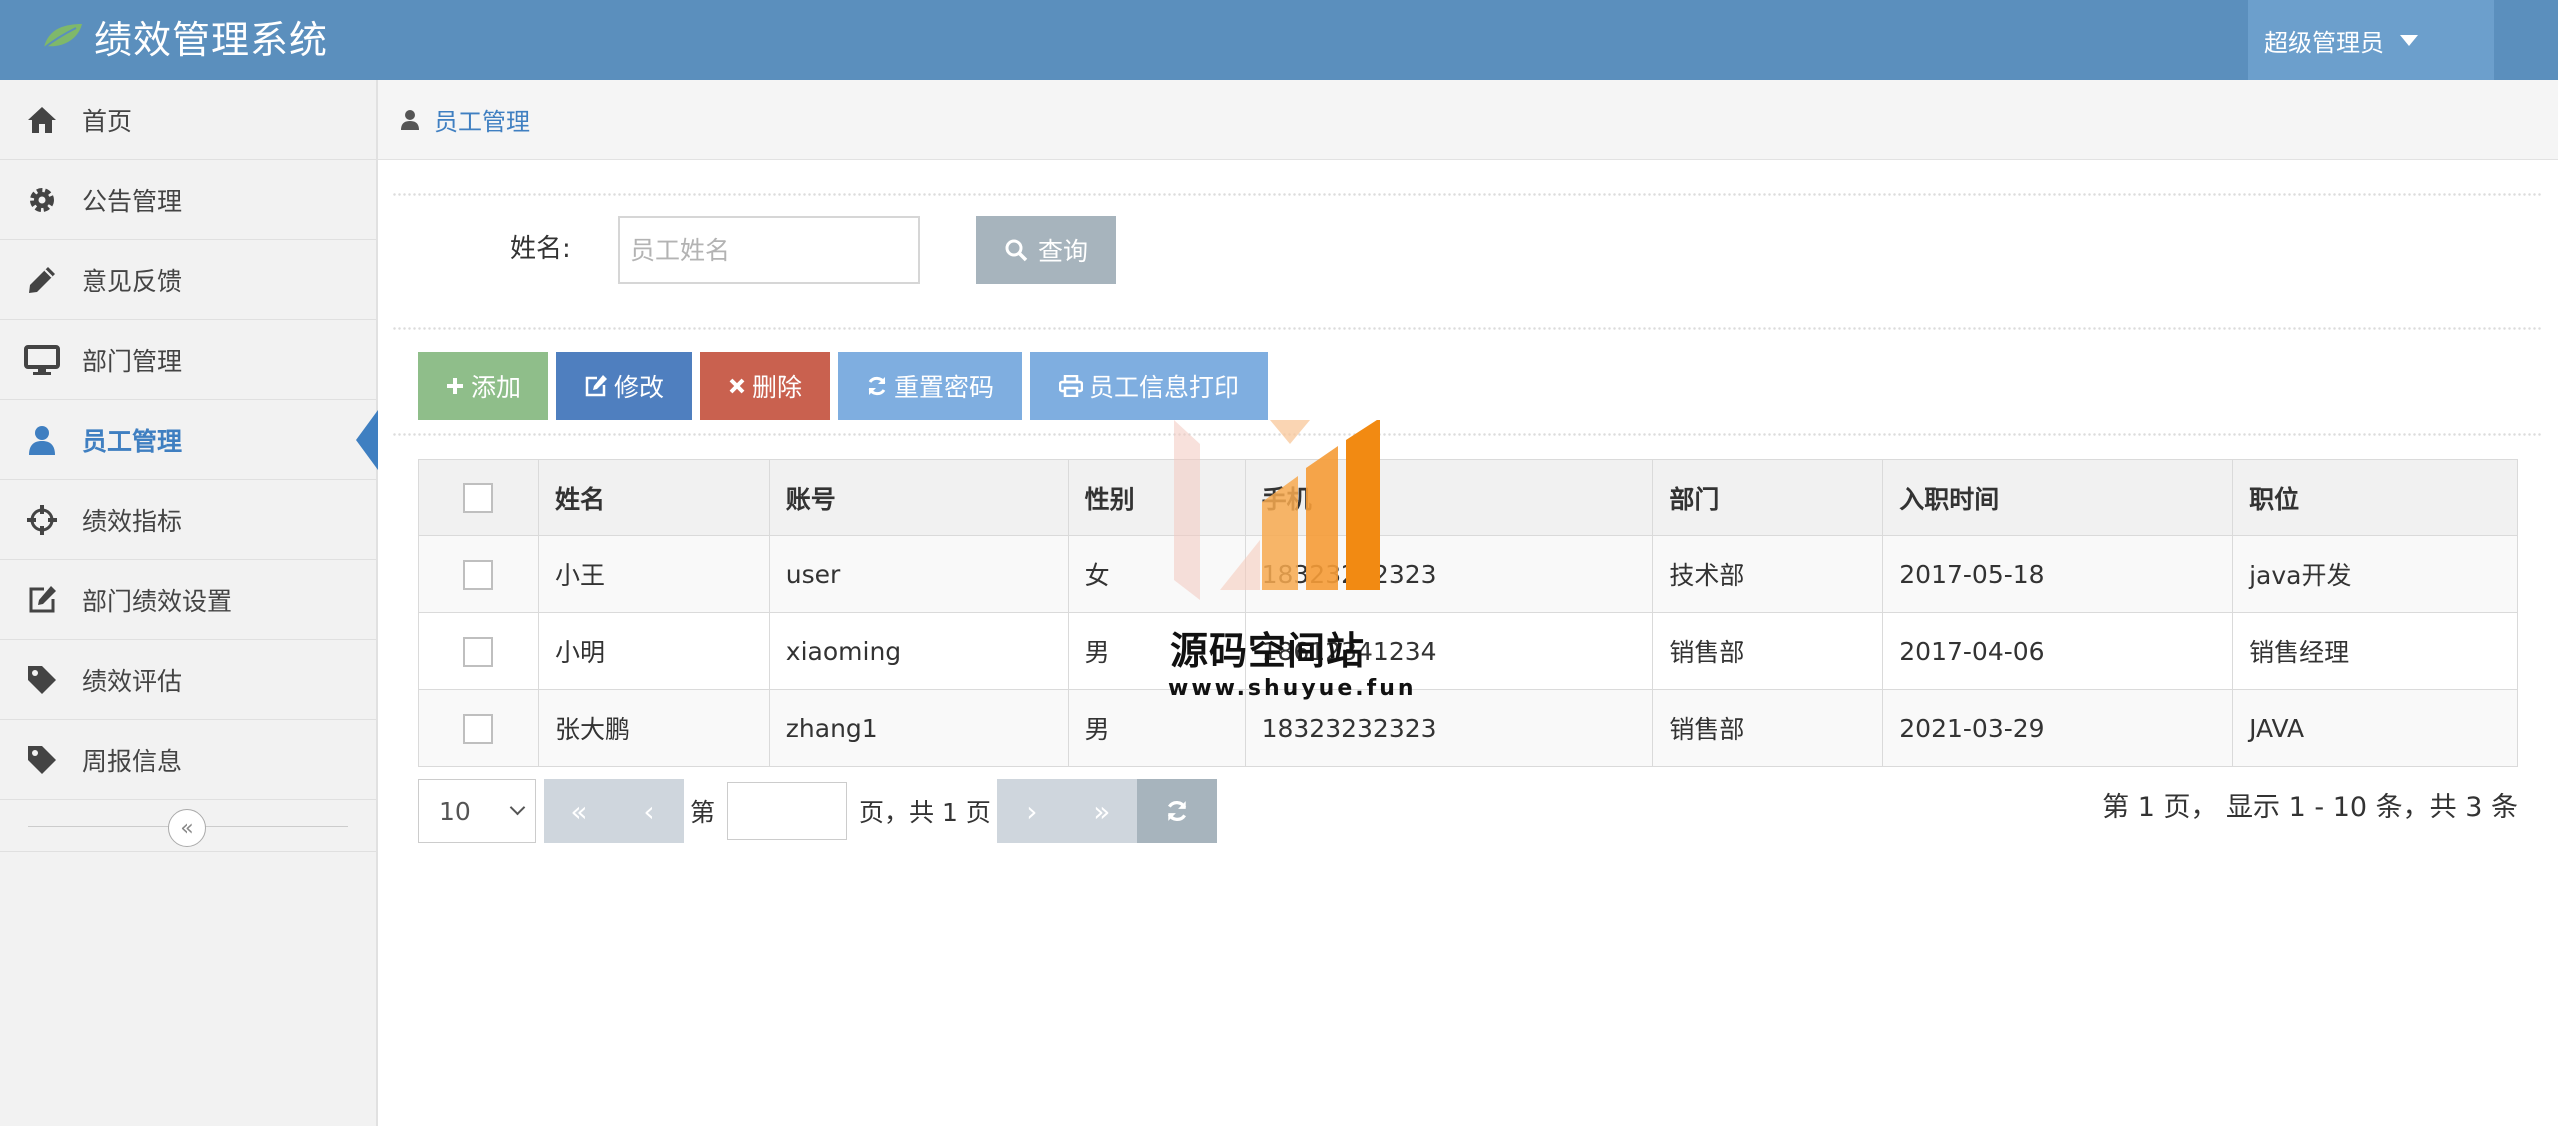 The image size is (2558, 1126). Describe the element at coordinates (2324, 42) in the screenshot. I see `user-menu-label: 超级管理员` at that location.